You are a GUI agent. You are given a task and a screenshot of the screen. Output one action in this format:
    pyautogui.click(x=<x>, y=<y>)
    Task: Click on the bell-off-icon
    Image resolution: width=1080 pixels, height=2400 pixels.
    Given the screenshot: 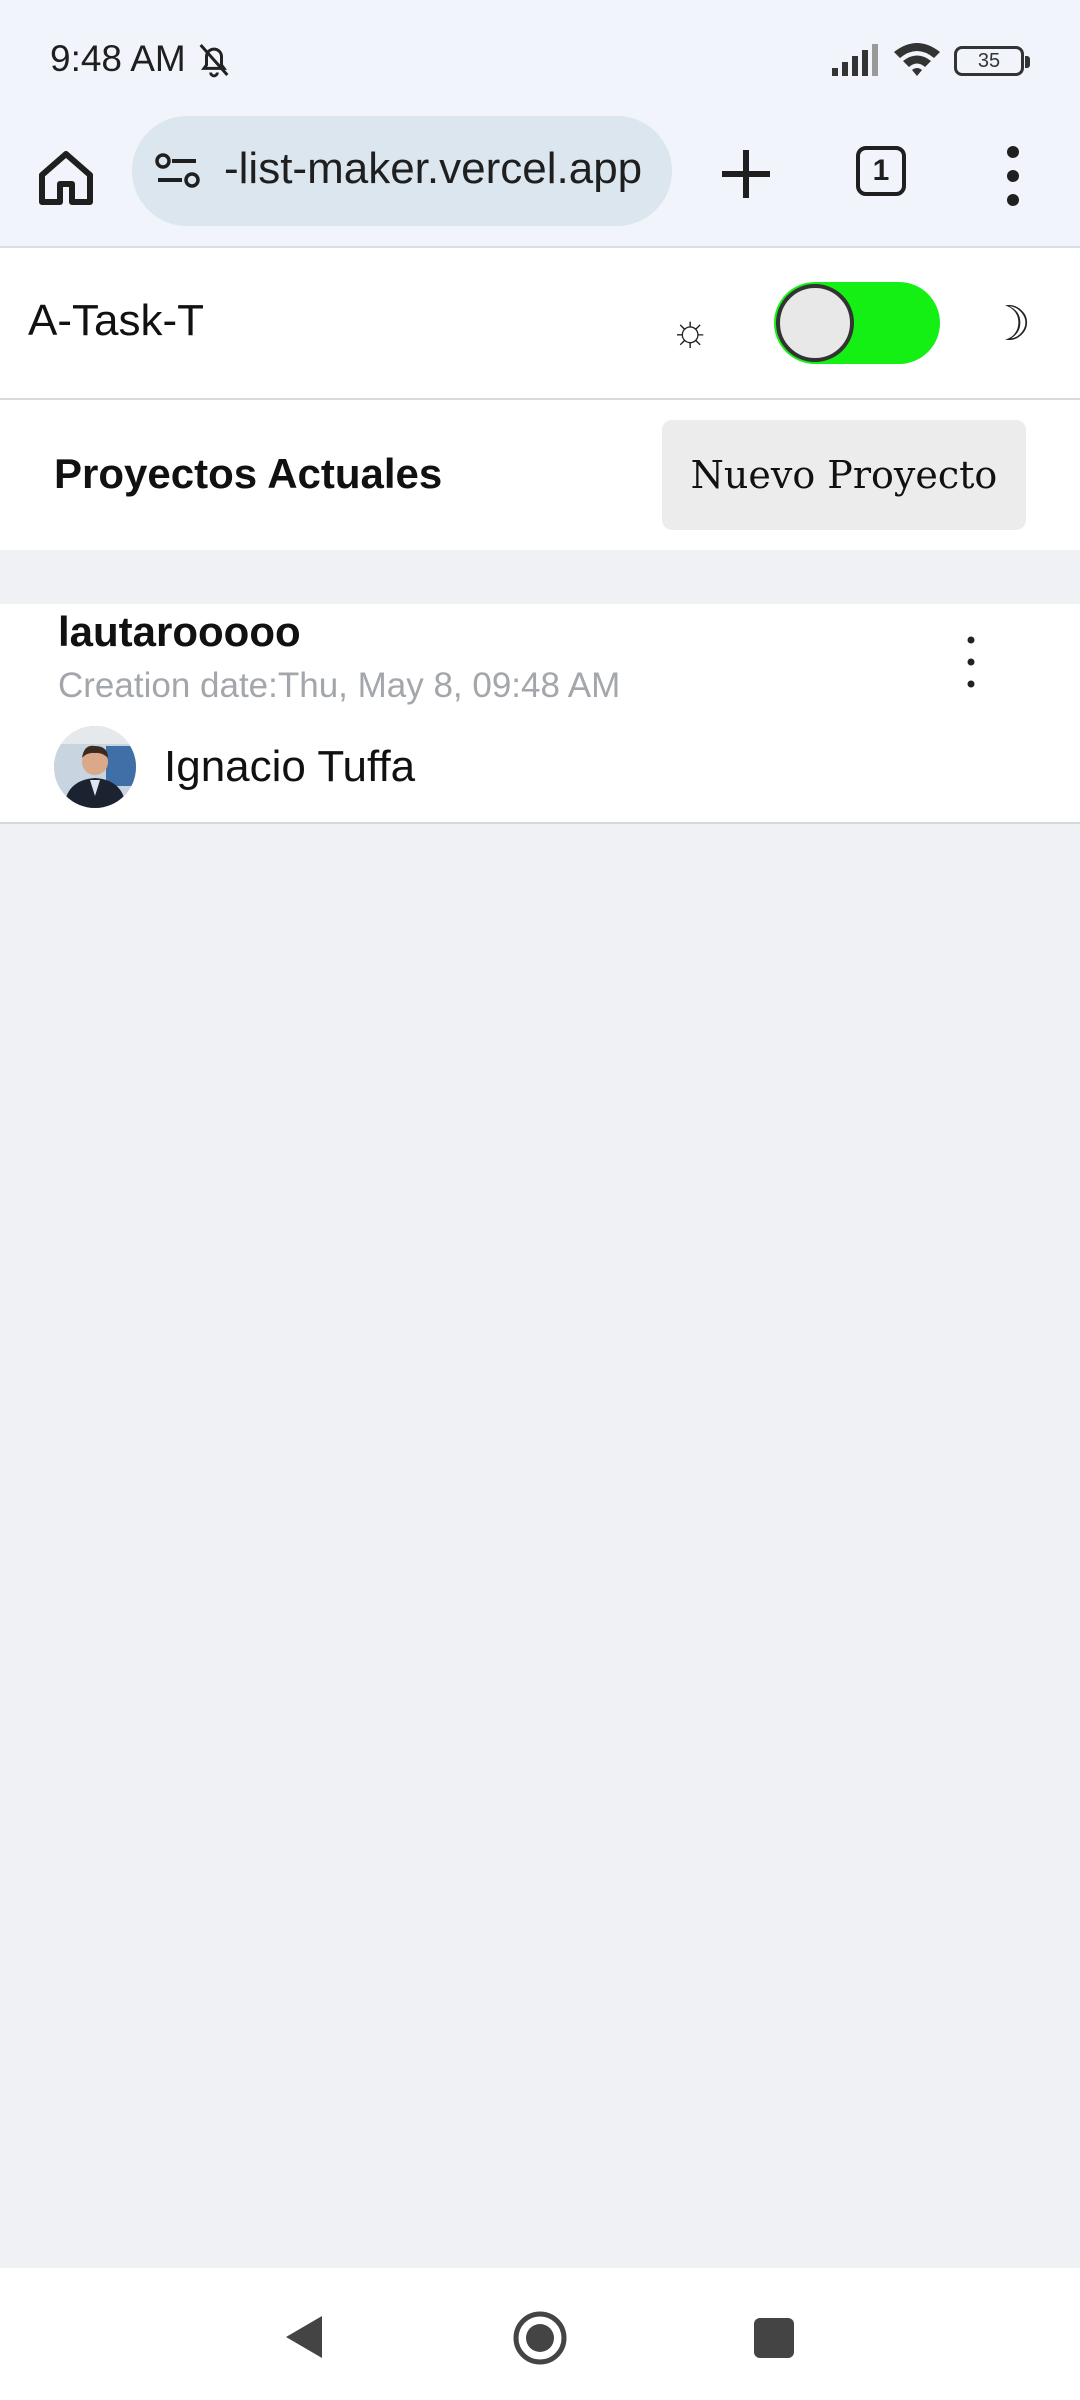 What is the action you would take?
    pyautogui.click(x=214, y=61)
    